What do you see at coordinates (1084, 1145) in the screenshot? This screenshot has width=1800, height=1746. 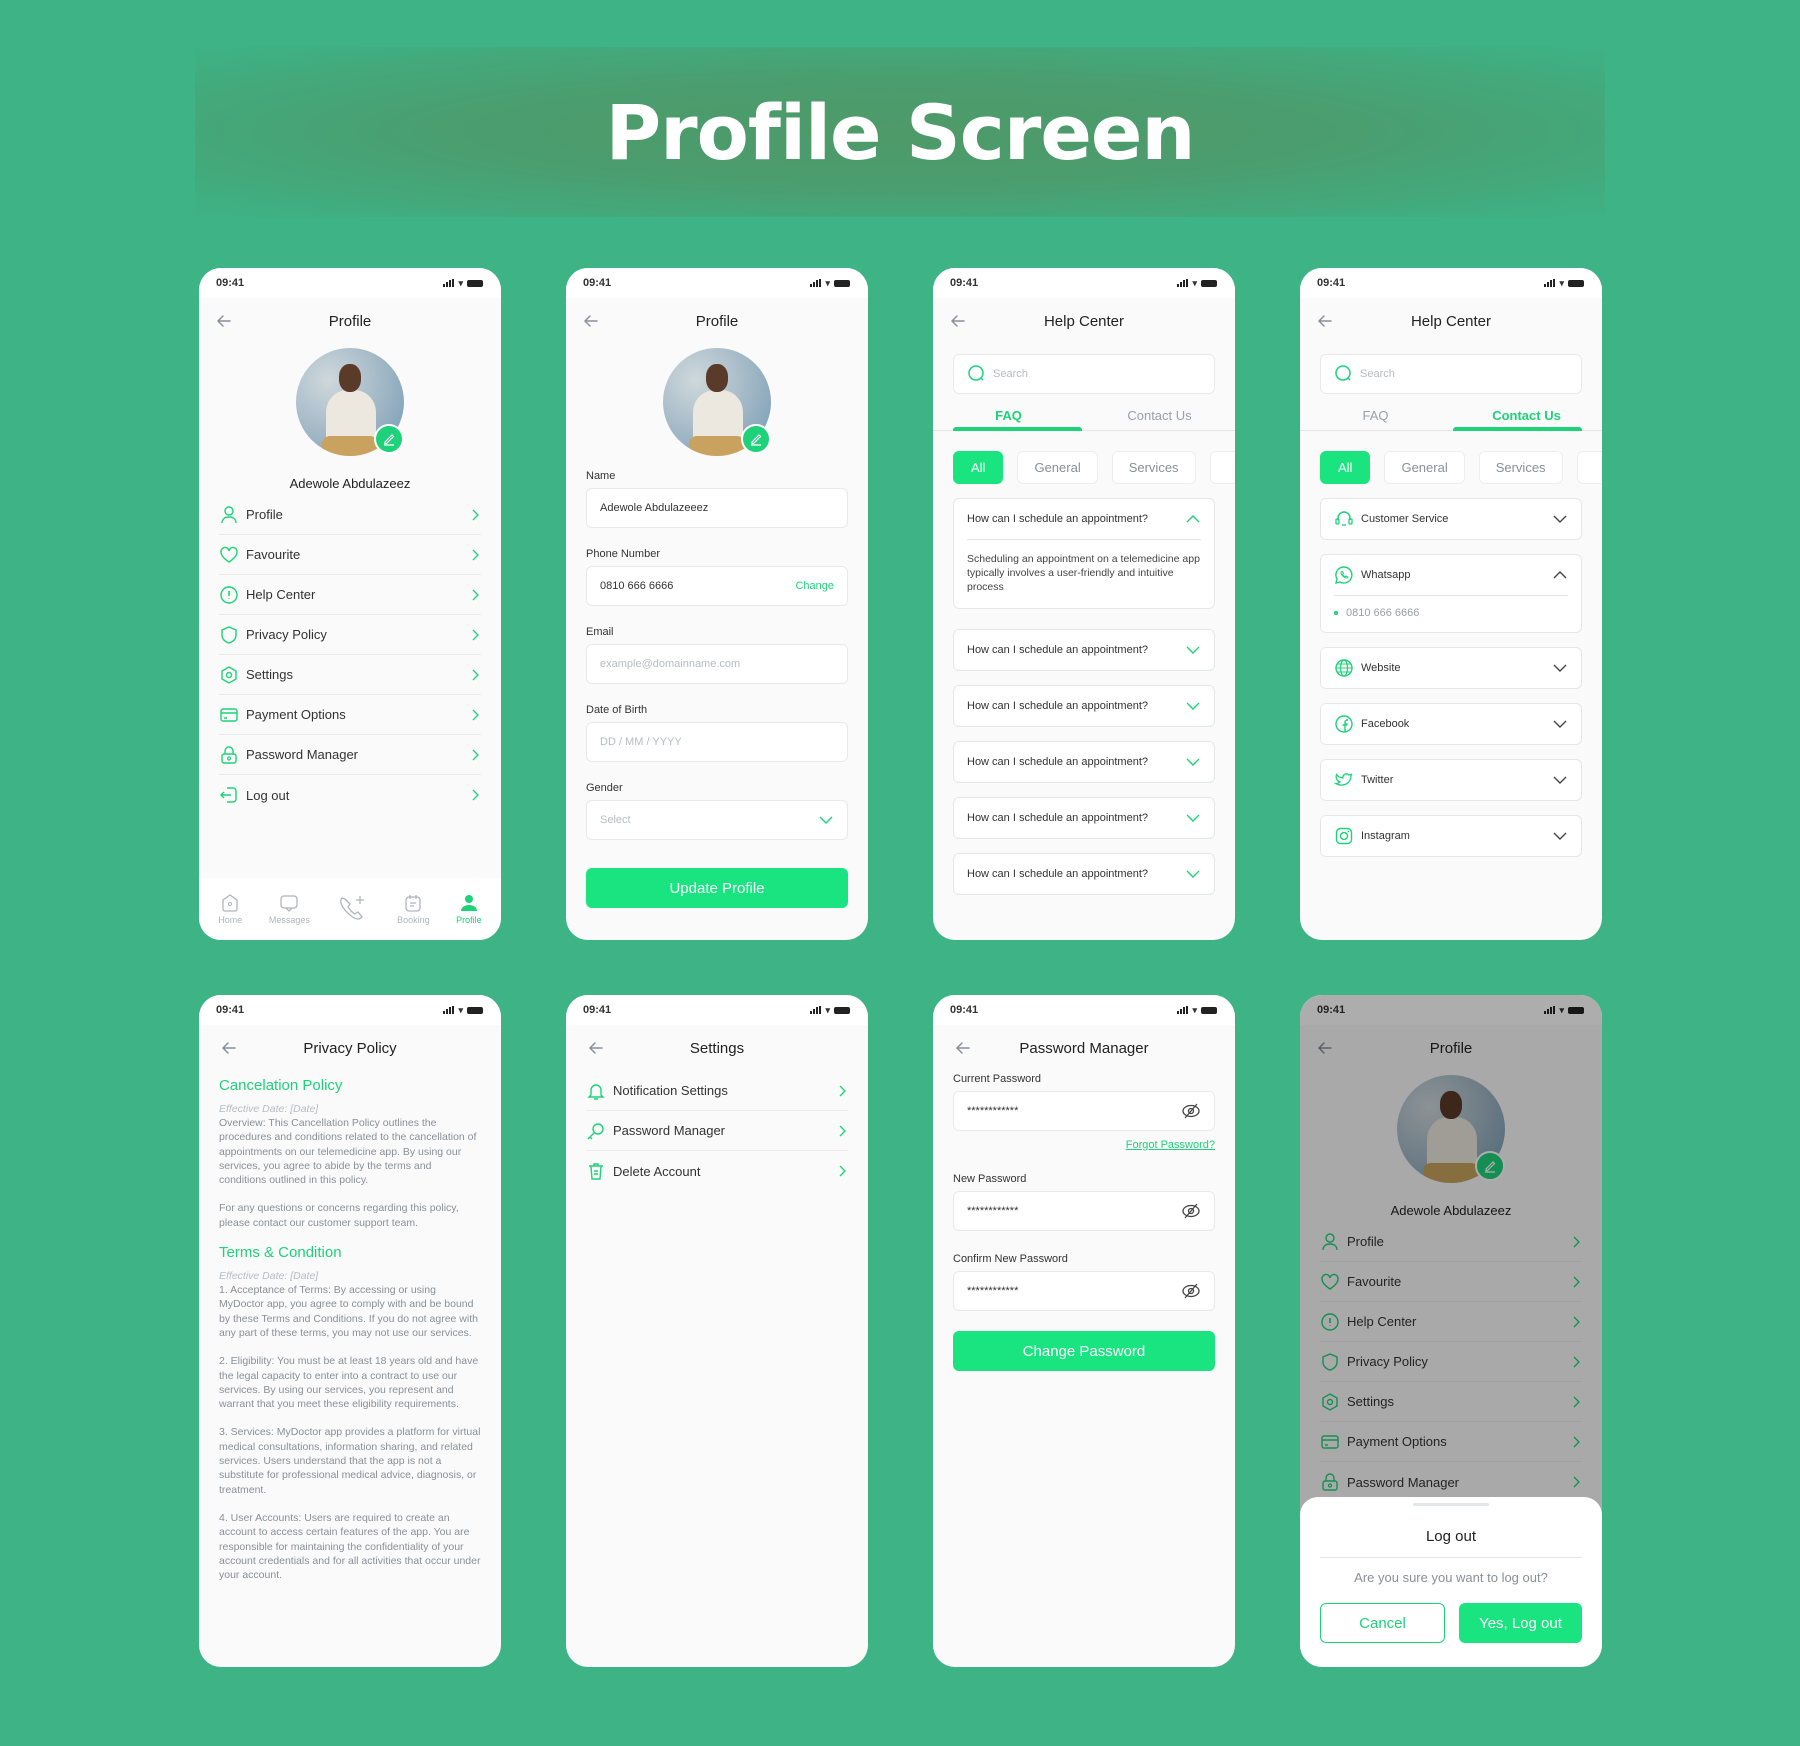 I see `forgot-password-link: Forgot Password?` at bounding box center [1084, 1145].